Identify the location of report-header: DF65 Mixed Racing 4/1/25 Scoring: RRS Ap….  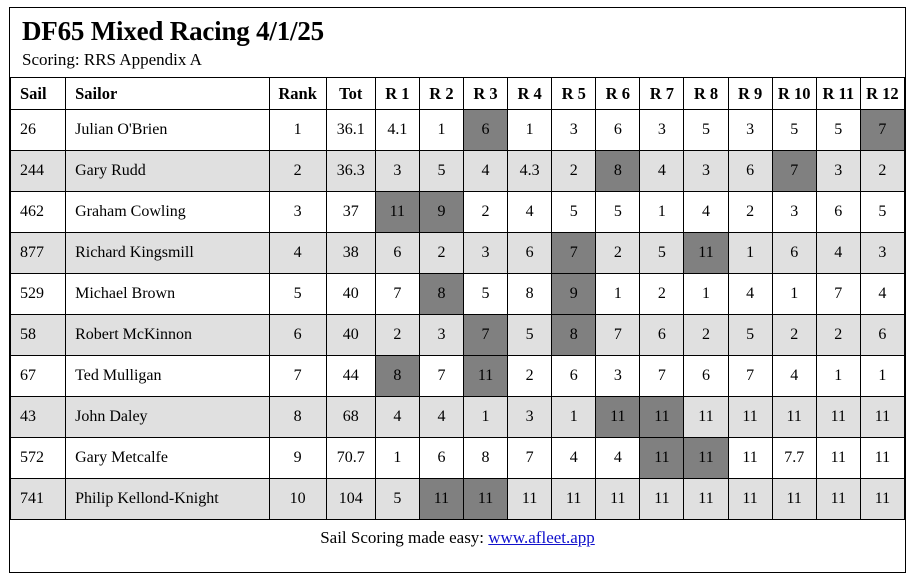
(457, 42).